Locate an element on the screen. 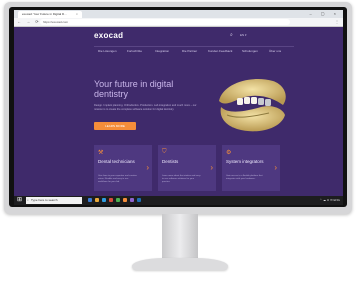 This screenshot has width=362, height=284. gear-icon: ⚙ is located at coordinates (229, 153).